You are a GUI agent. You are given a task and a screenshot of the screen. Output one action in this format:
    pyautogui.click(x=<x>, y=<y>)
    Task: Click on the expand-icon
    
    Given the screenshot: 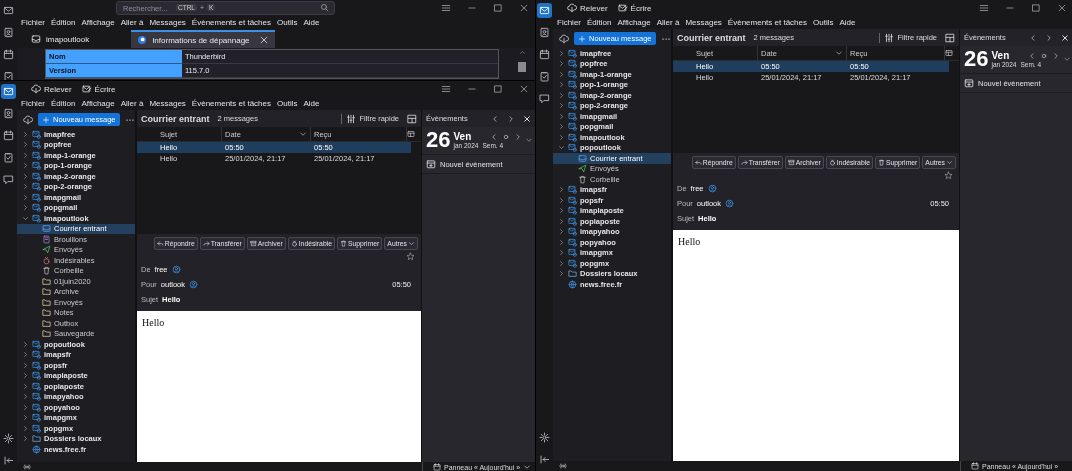 What is the action you would take?
    pyautogui.click(x=529, y=140)
    